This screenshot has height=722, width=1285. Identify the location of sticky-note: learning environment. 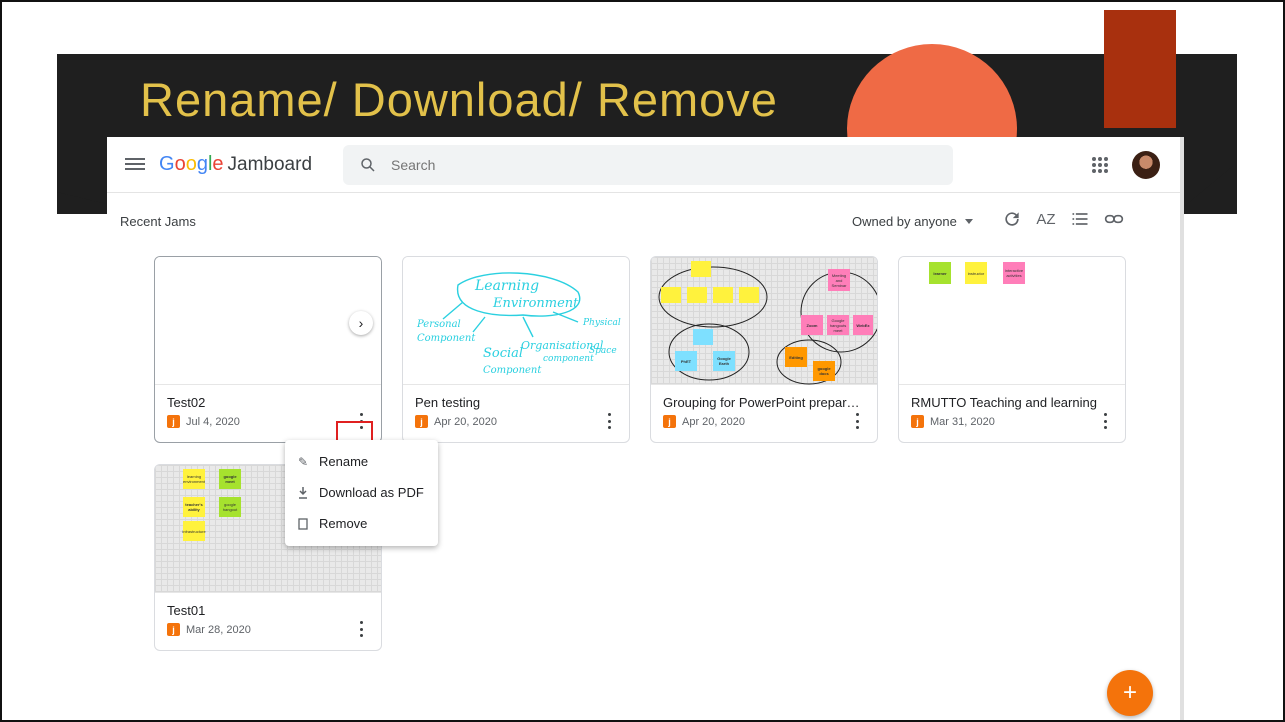
(194, 479).